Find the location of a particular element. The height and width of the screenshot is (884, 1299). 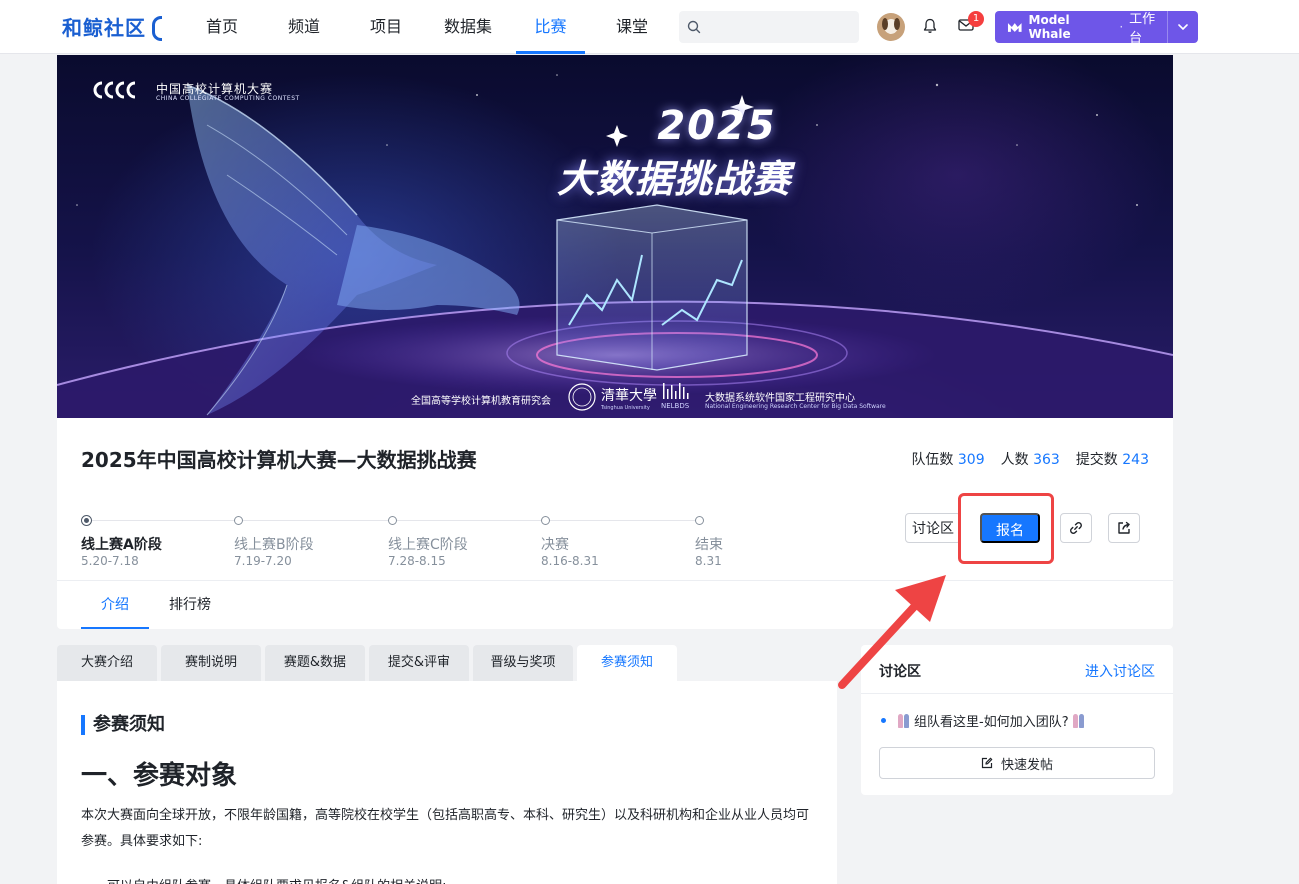

stat-teams-value: 309 is located at coordinates (971, 460).